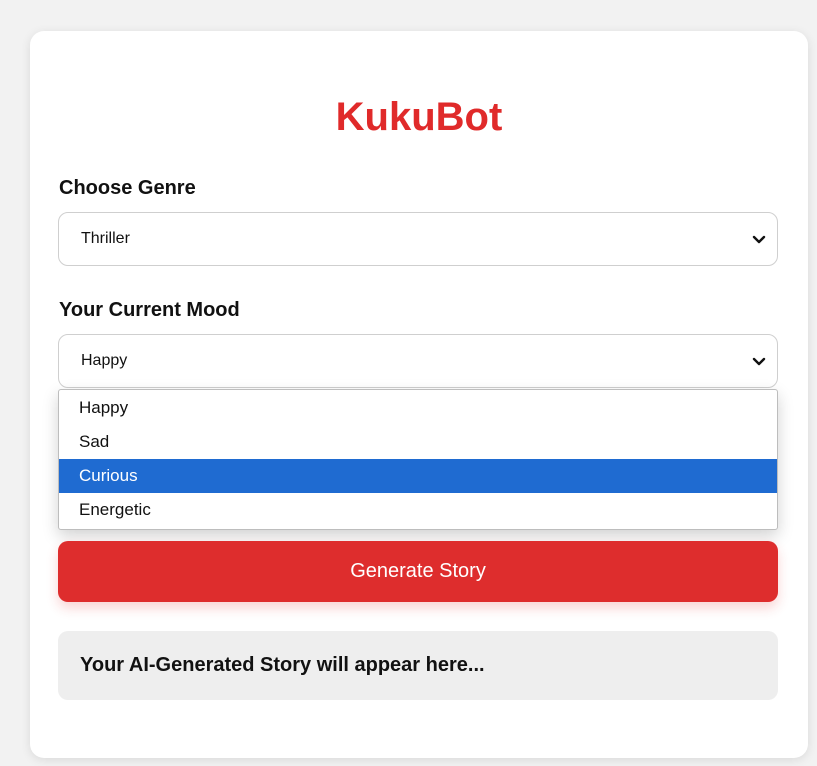  I want to click on app-title: KukuBot, so click(419, 117).